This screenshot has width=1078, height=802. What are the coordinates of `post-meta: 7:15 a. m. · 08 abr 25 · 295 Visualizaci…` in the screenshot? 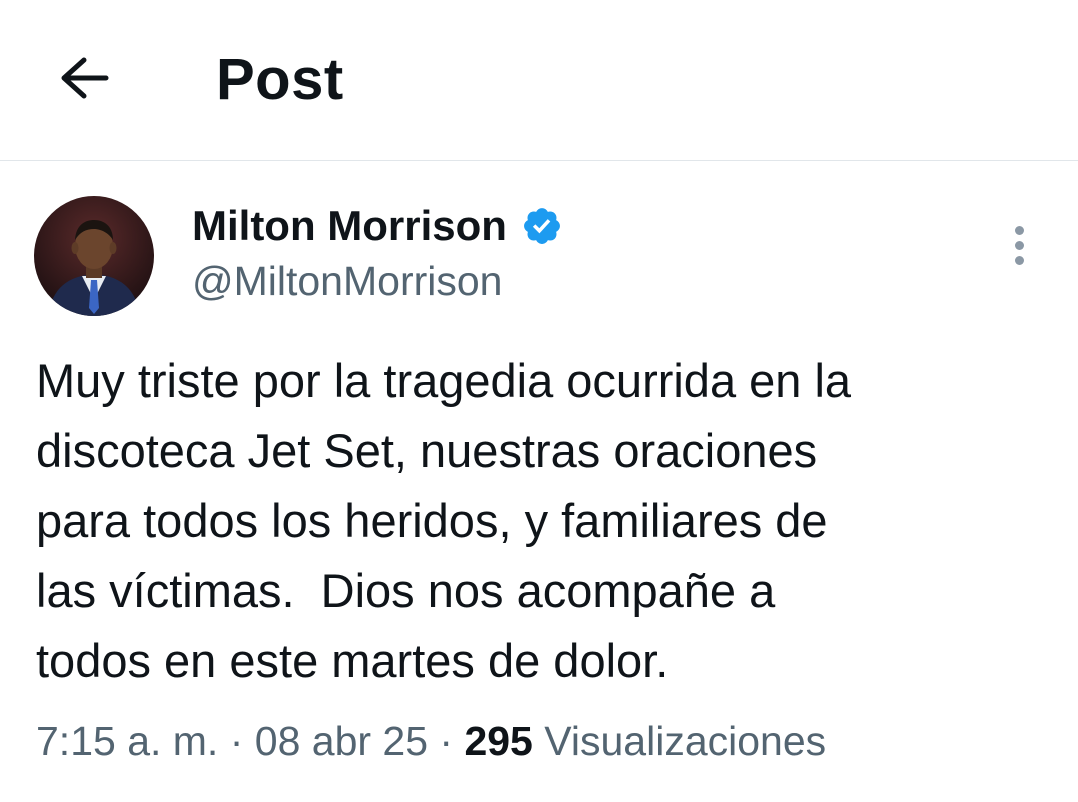 It's located at (431, 741).